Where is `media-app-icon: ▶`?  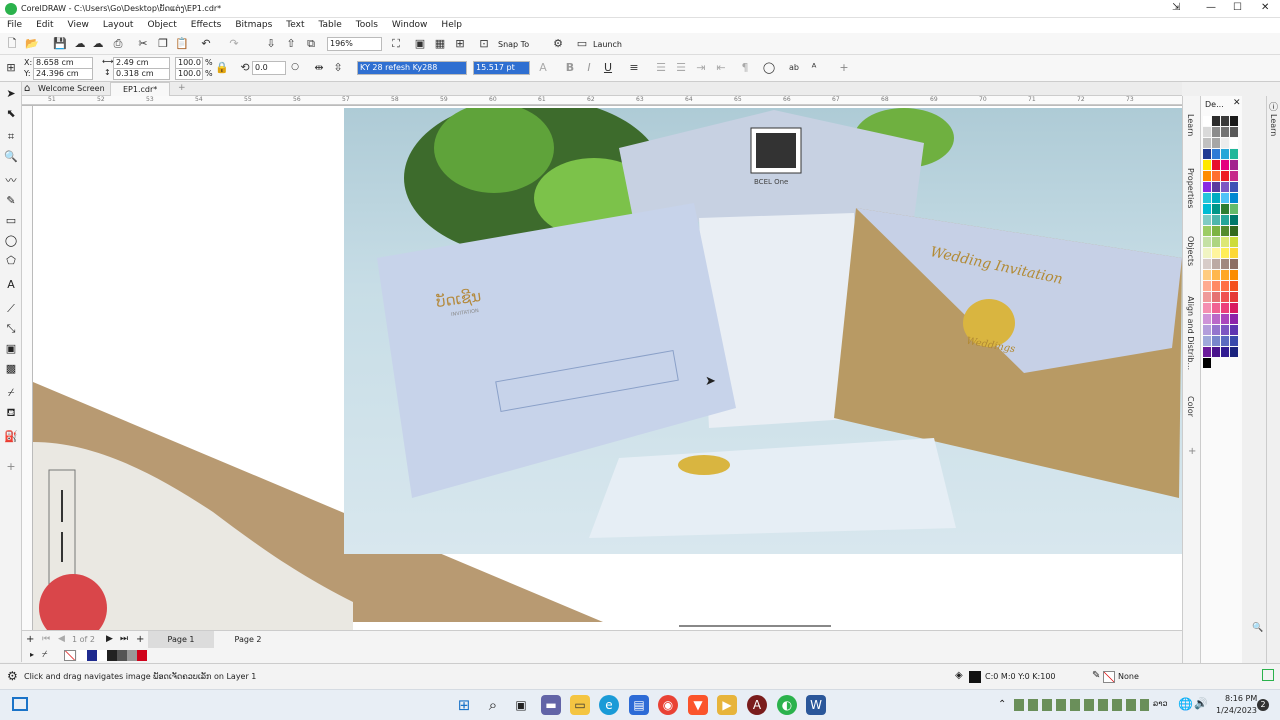 media-app-icon: ▶ is located at coordinates (727, 705).